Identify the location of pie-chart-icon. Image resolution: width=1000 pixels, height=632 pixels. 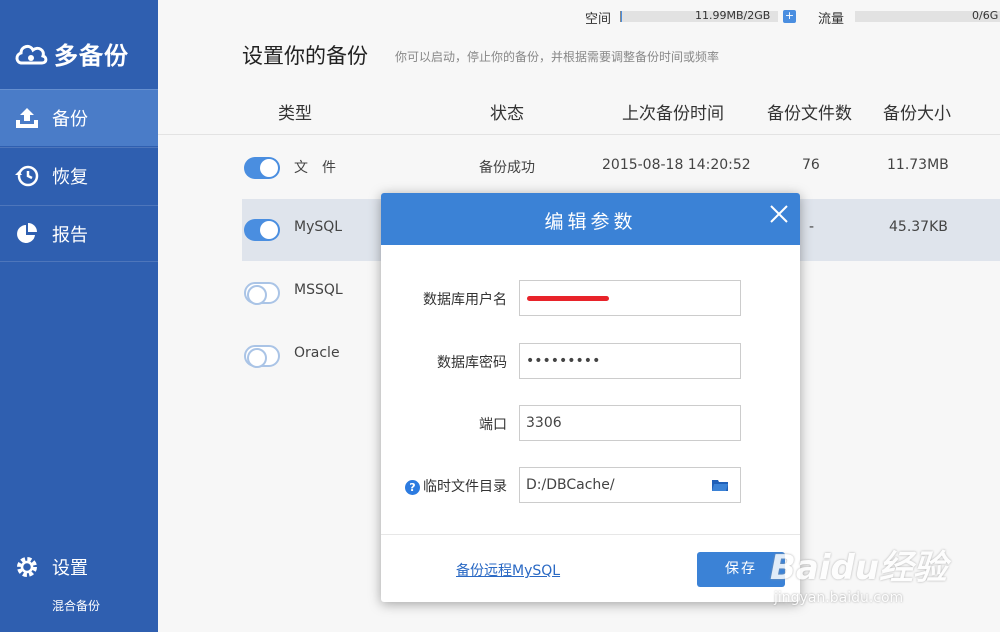
(27, 232).